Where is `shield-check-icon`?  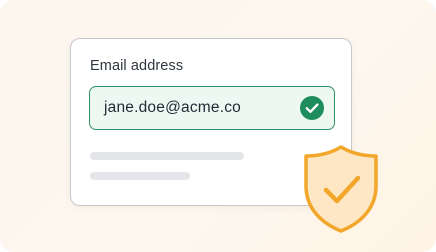
shield-check-icon is located at coordinates (341, 189).